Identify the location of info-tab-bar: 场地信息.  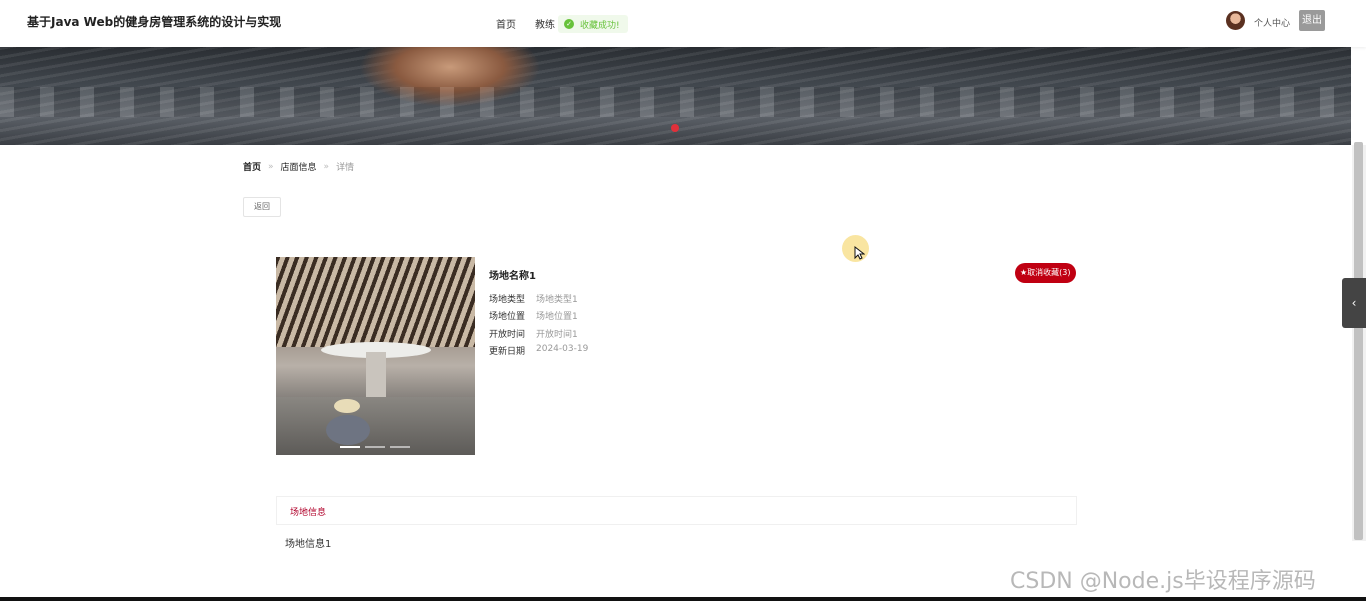
(676, 510).